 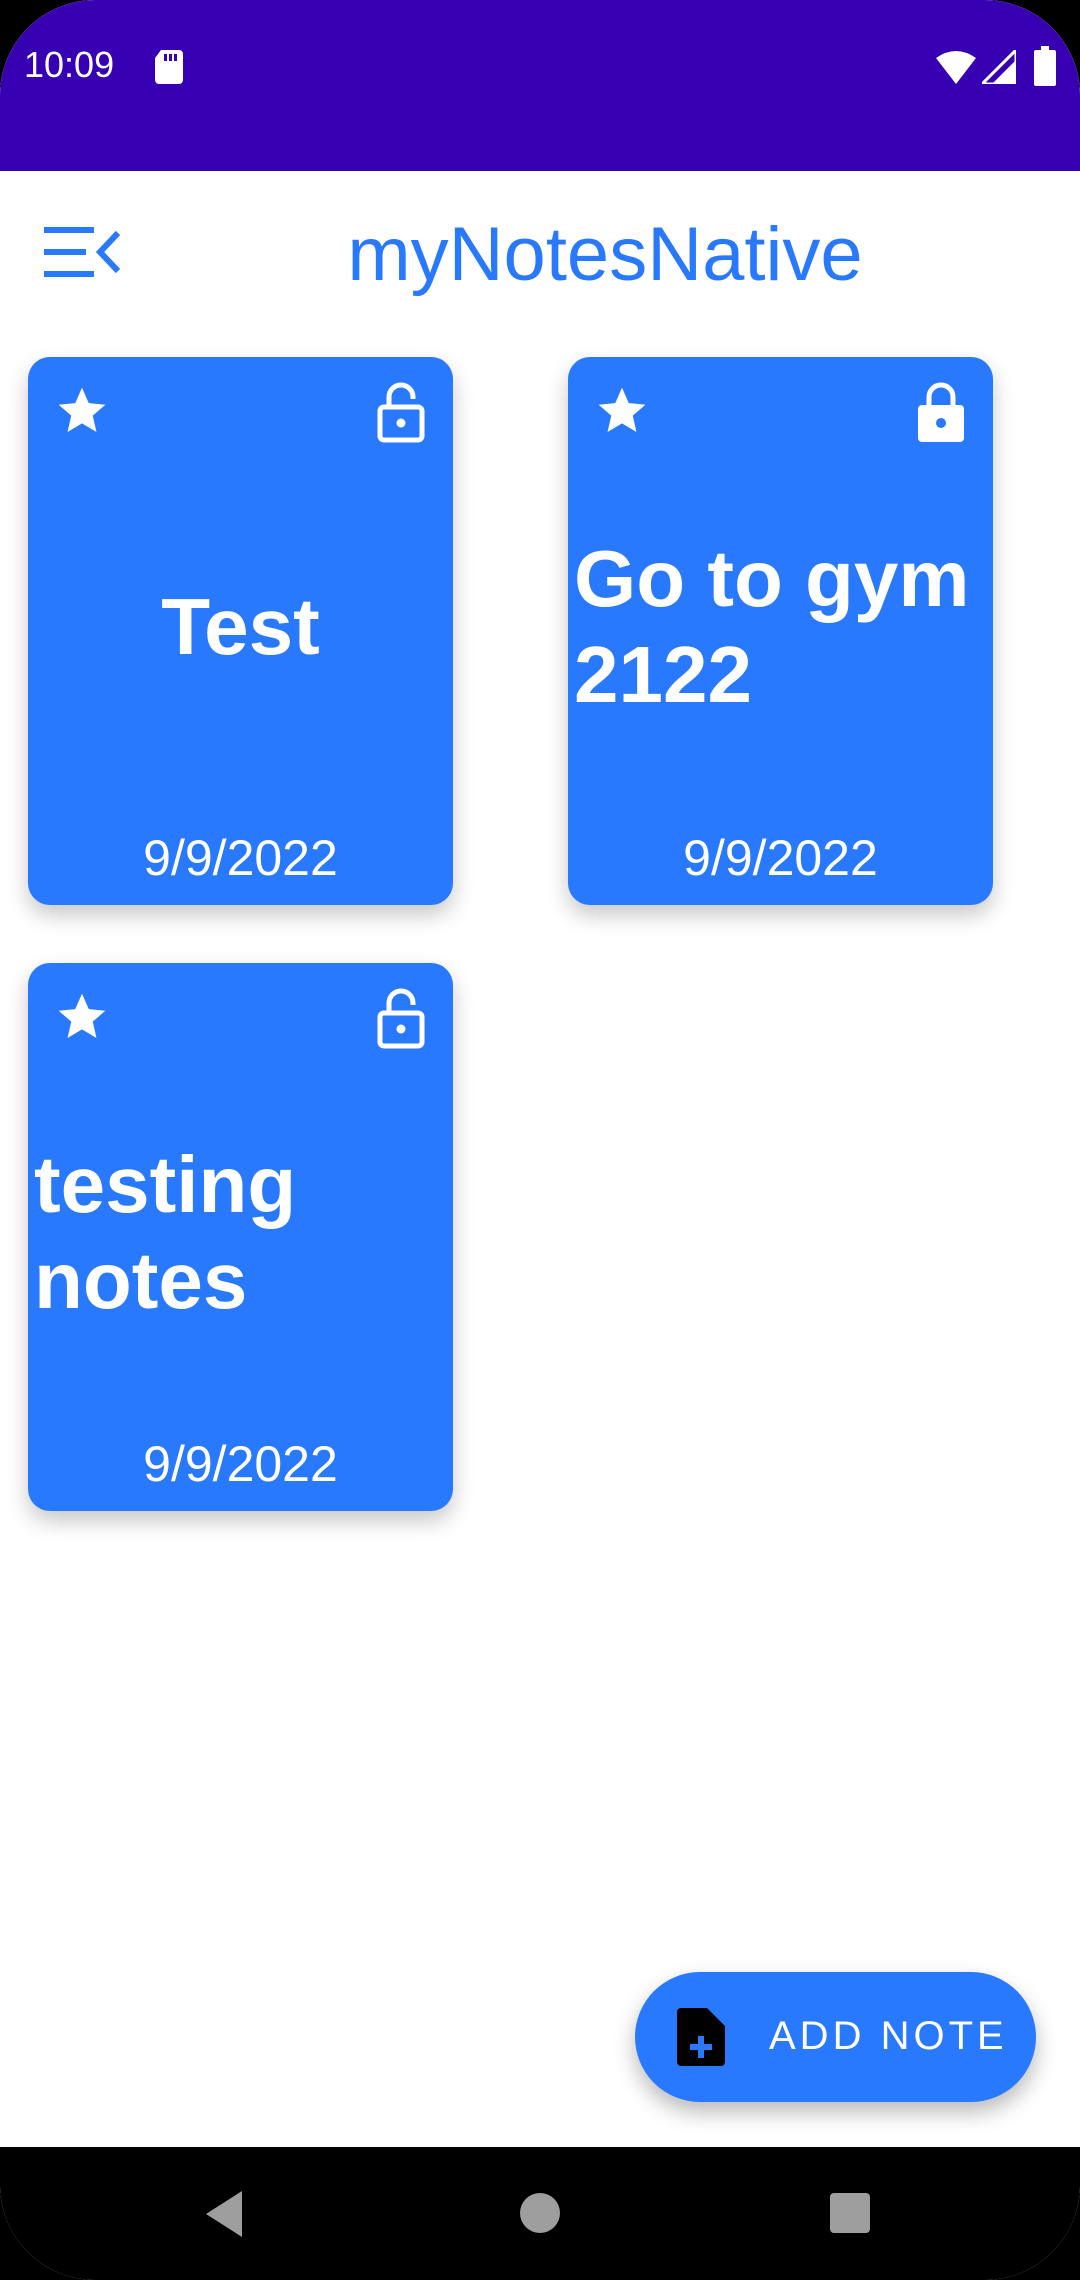 I want to click on lock-closed-icon, so click(x=941, y=412).